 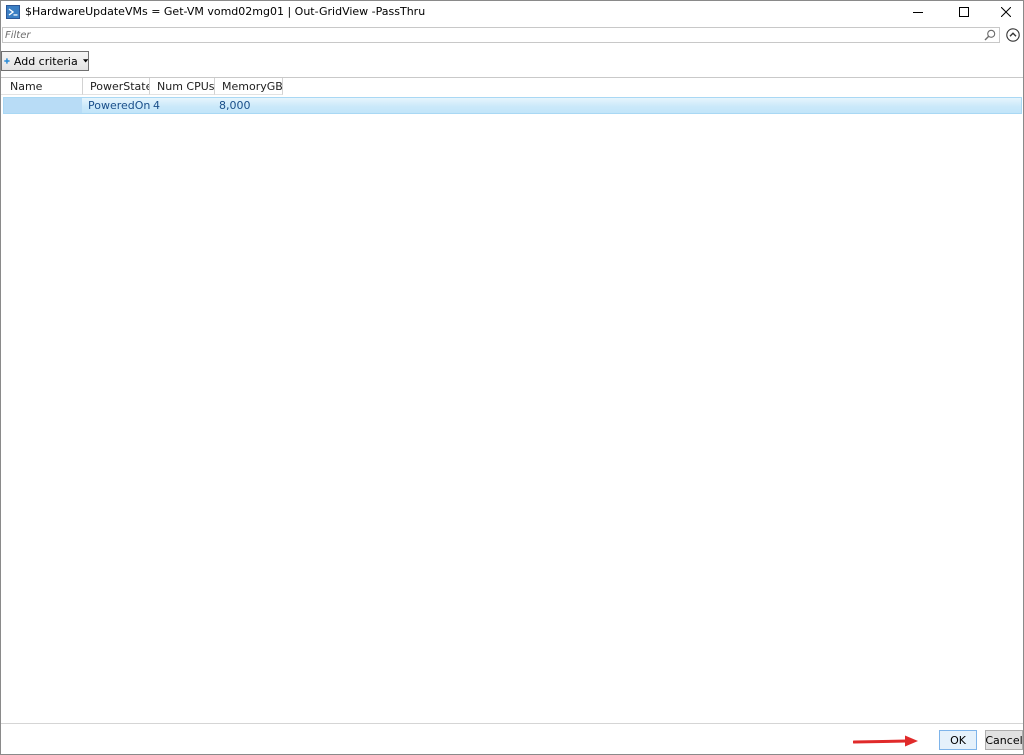 I want to click on filter-input, so click(x=490, y=35).